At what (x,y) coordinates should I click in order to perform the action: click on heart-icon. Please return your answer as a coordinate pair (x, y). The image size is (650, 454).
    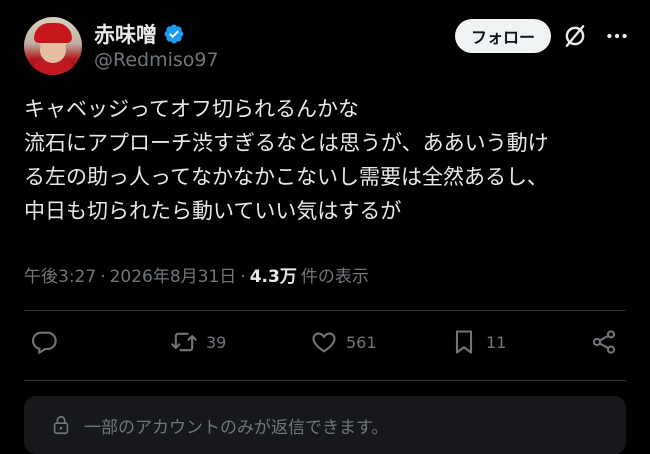
    Looking at the image, I should click on (324, 342).